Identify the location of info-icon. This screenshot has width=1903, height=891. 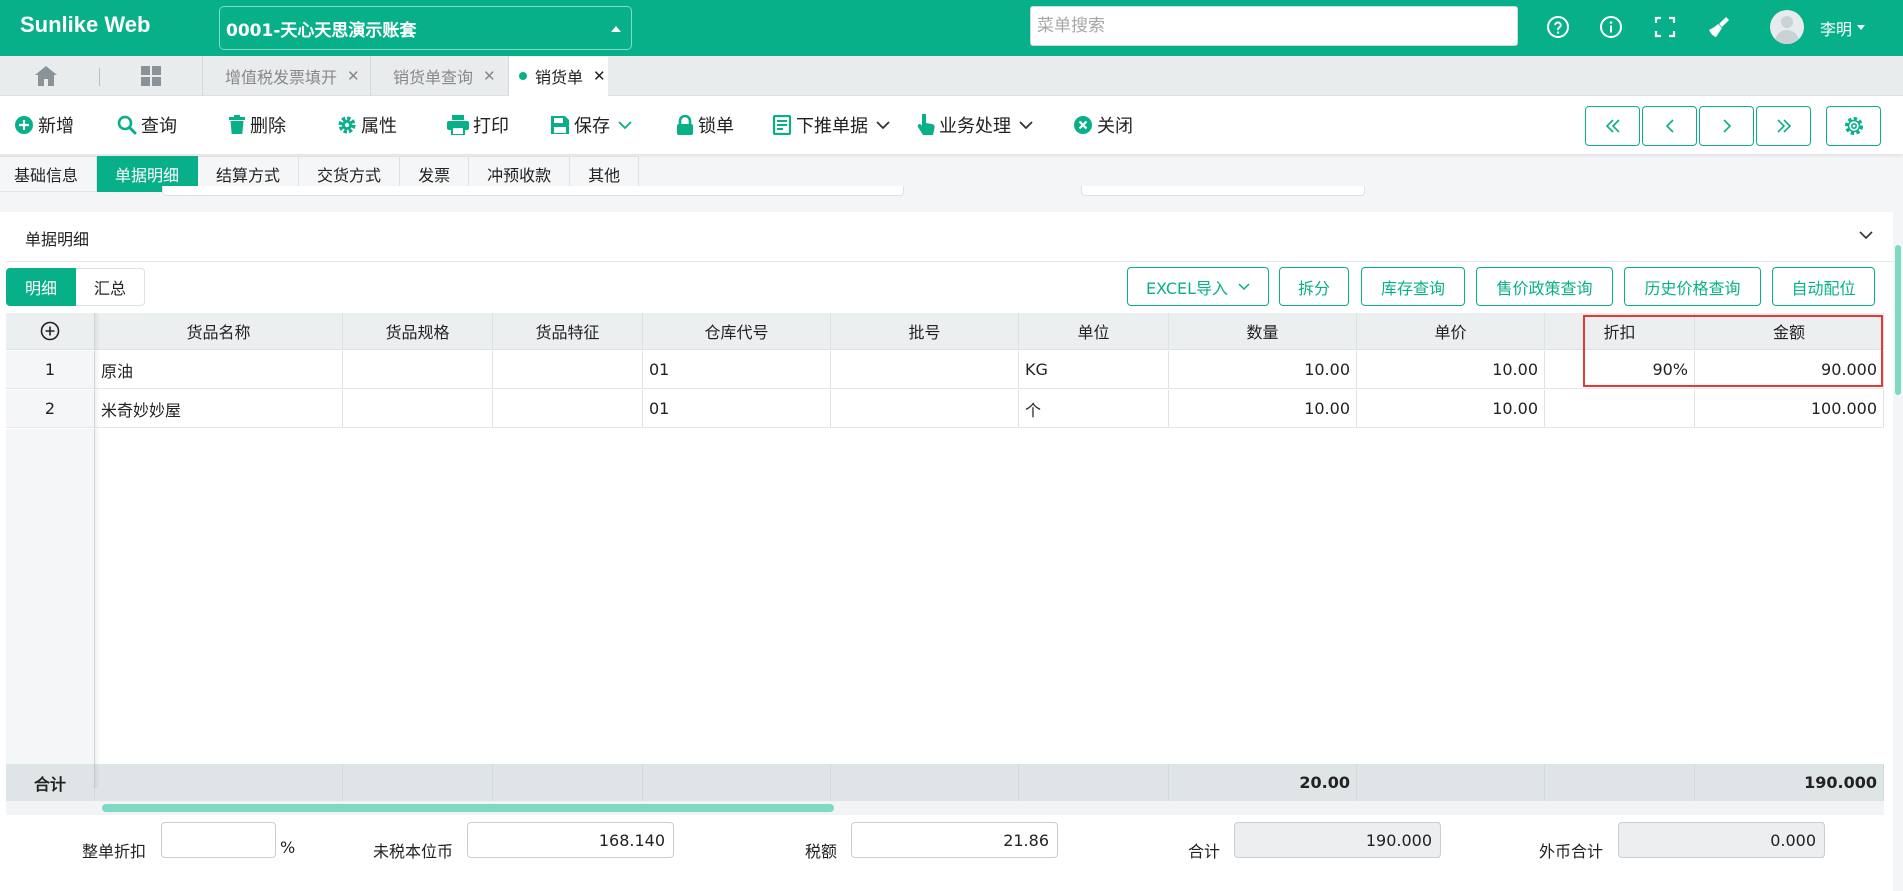
(1611, 27).